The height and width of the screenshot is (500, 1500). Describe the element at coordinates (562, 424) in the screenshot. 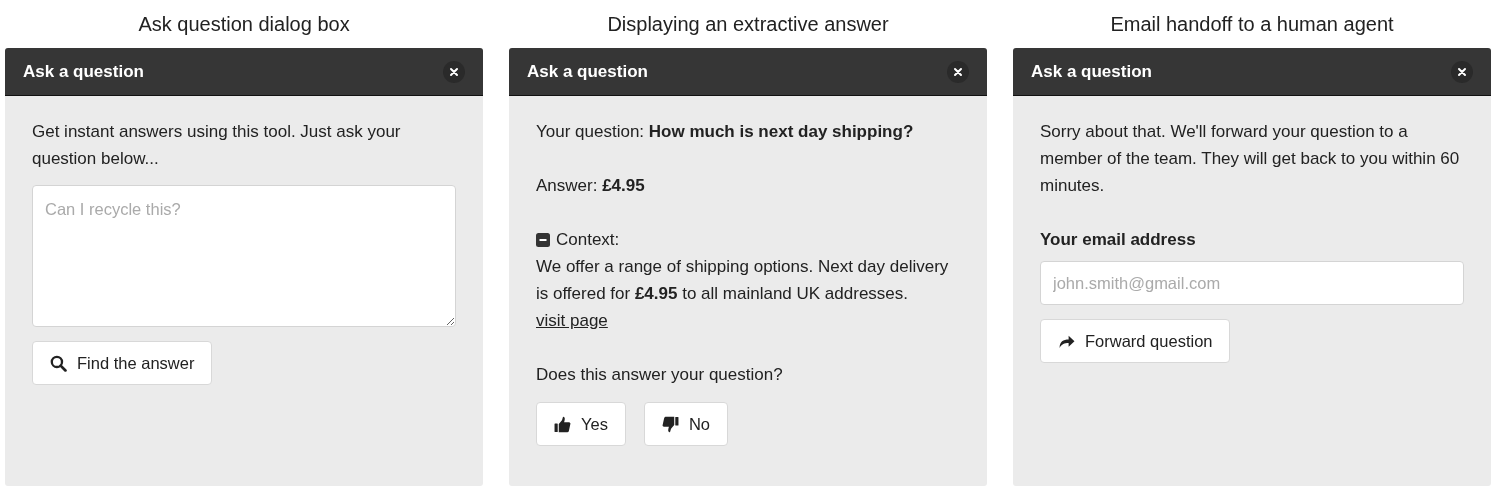

I see `thumbs-up-icon` at that location.